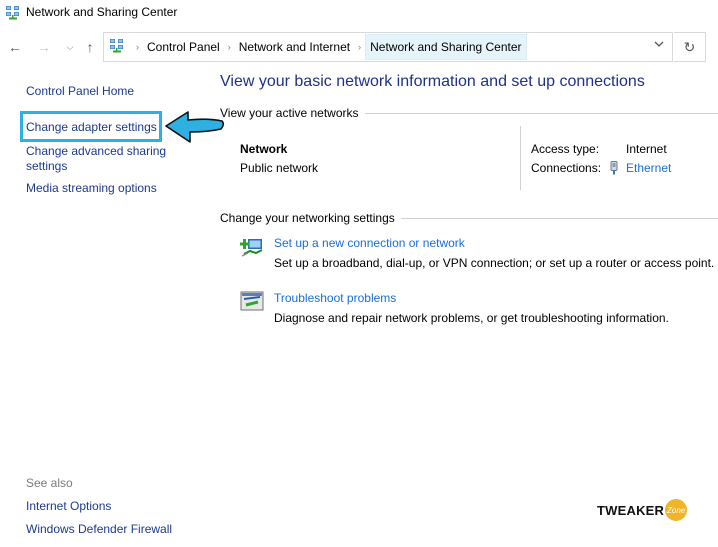 The image size is (718, 547). I want to click on setup-new-connection-link: Set up a new connection or network, so click(369, 243).